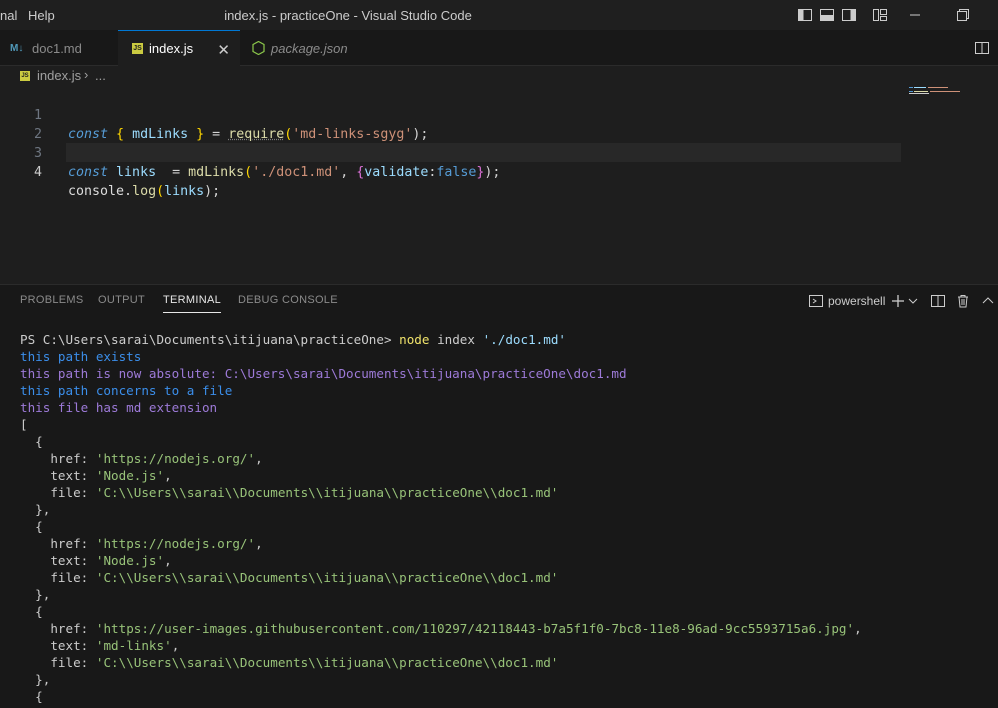 The width and height of the screenshot is (998, 708). Describe the element at coordinates (849, 15) in the screenshot. I see `toggle-secondary-sidebar-icon` at that location.